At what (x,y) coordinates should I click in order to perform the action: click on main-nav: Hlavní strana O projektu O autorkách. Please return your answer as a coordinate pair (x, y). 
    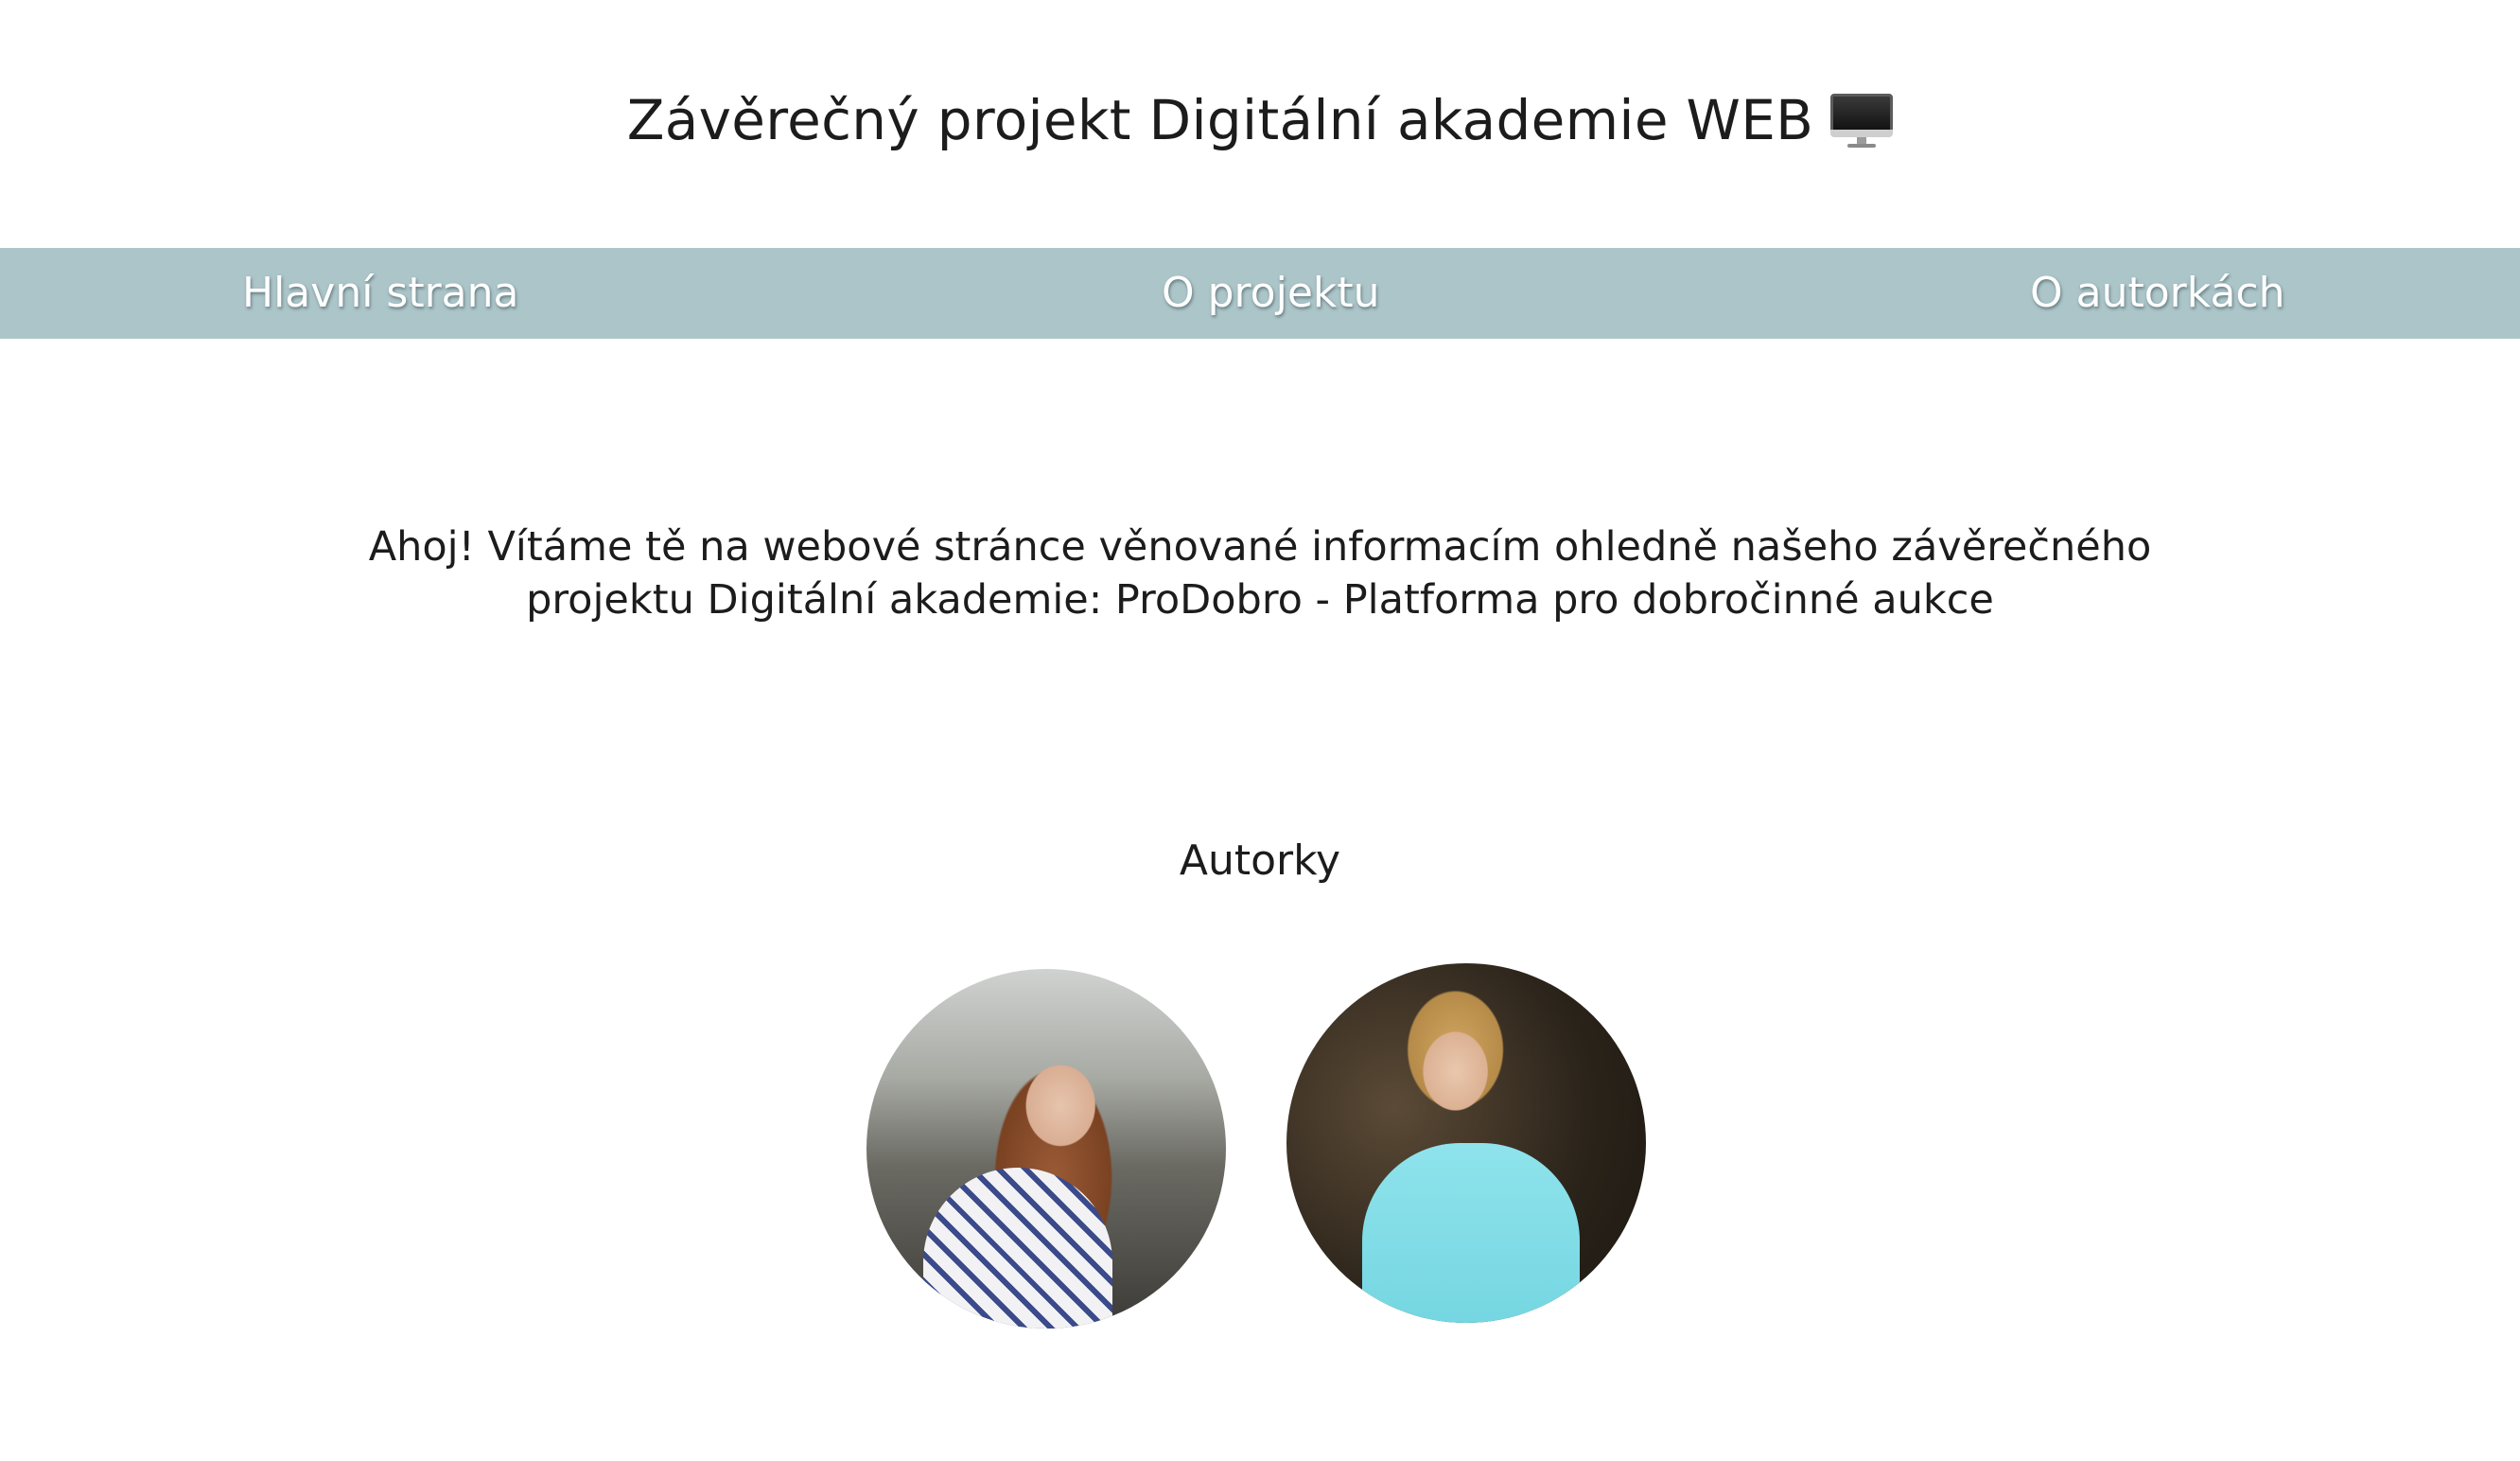
    Looking at the image, I should click on (1260, 293).